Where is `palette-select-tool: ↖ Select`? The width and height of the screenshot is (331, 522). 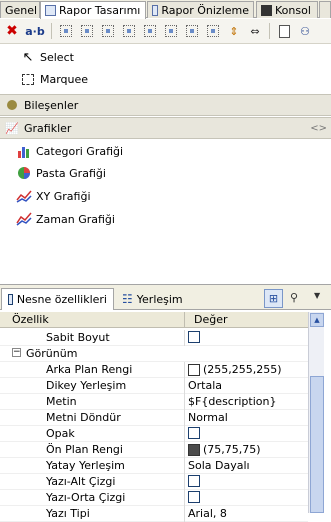 palette-select-tool: ↖ Select is located at coordinates (165, 57).